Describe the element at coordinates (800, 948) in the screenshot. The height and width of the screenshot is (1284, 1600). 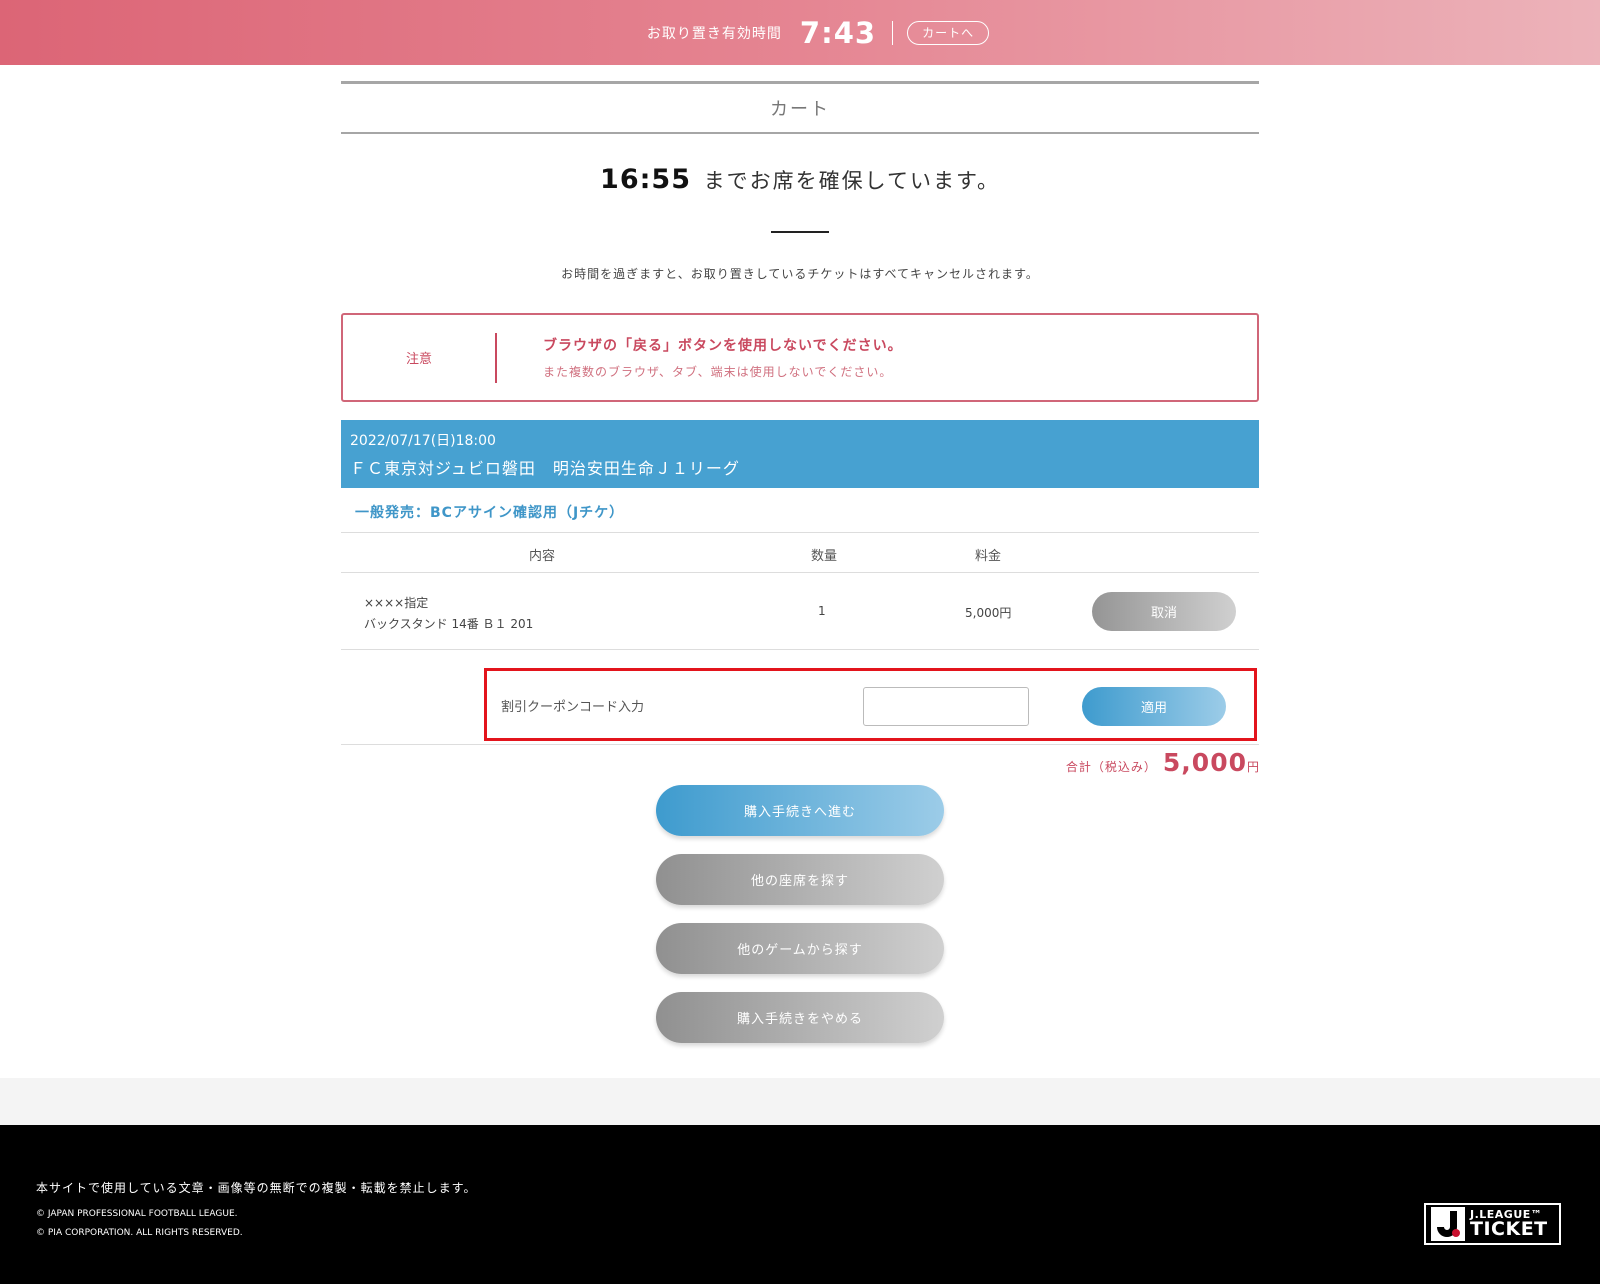
I see `find-other-games-button: 他のゲームから探す` at that location.